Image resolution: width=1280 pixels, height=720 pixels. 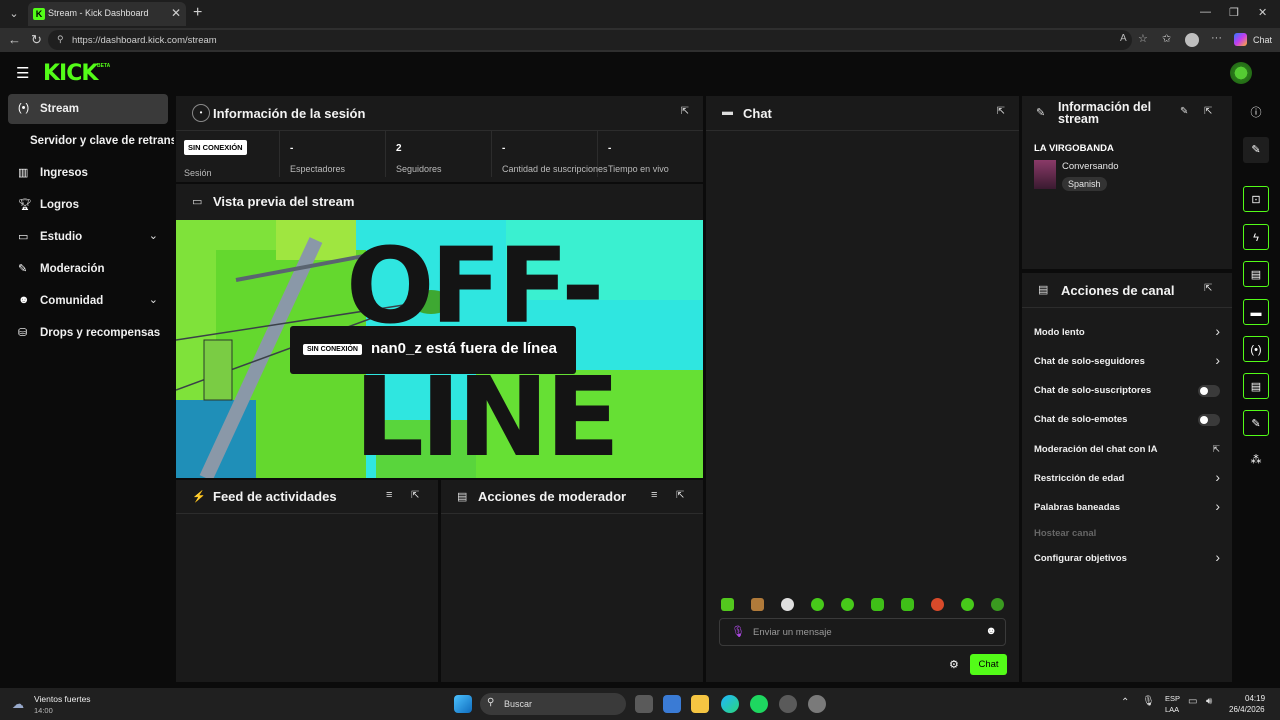 What do you see at coordinates (1127, 362) in the screenshot?
I see `followers-only-row: Chat de solo-seguidores ›` at bounding box center [1127, 362].